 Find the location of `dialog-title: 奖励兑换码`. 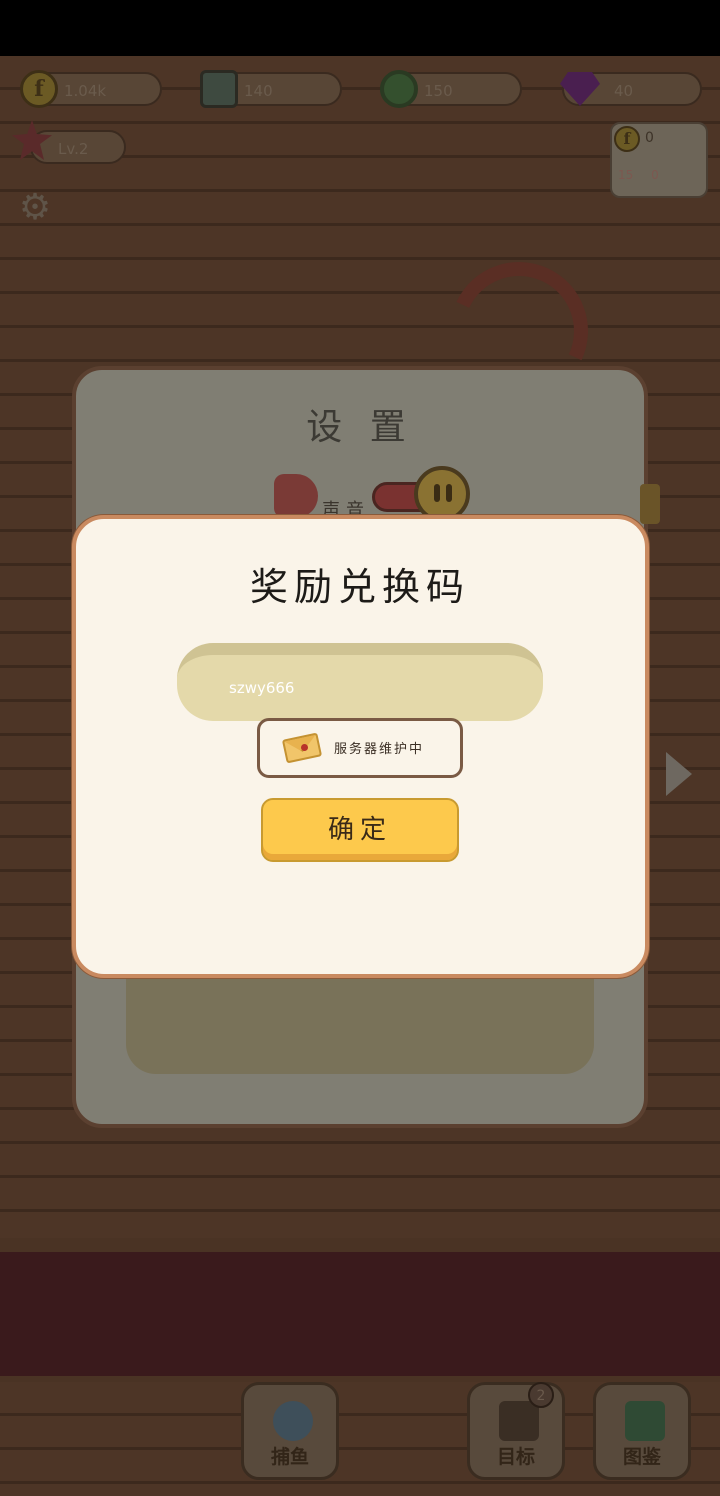

dialog-title: 奖励兑换码 is located at coordinates (359, 587).